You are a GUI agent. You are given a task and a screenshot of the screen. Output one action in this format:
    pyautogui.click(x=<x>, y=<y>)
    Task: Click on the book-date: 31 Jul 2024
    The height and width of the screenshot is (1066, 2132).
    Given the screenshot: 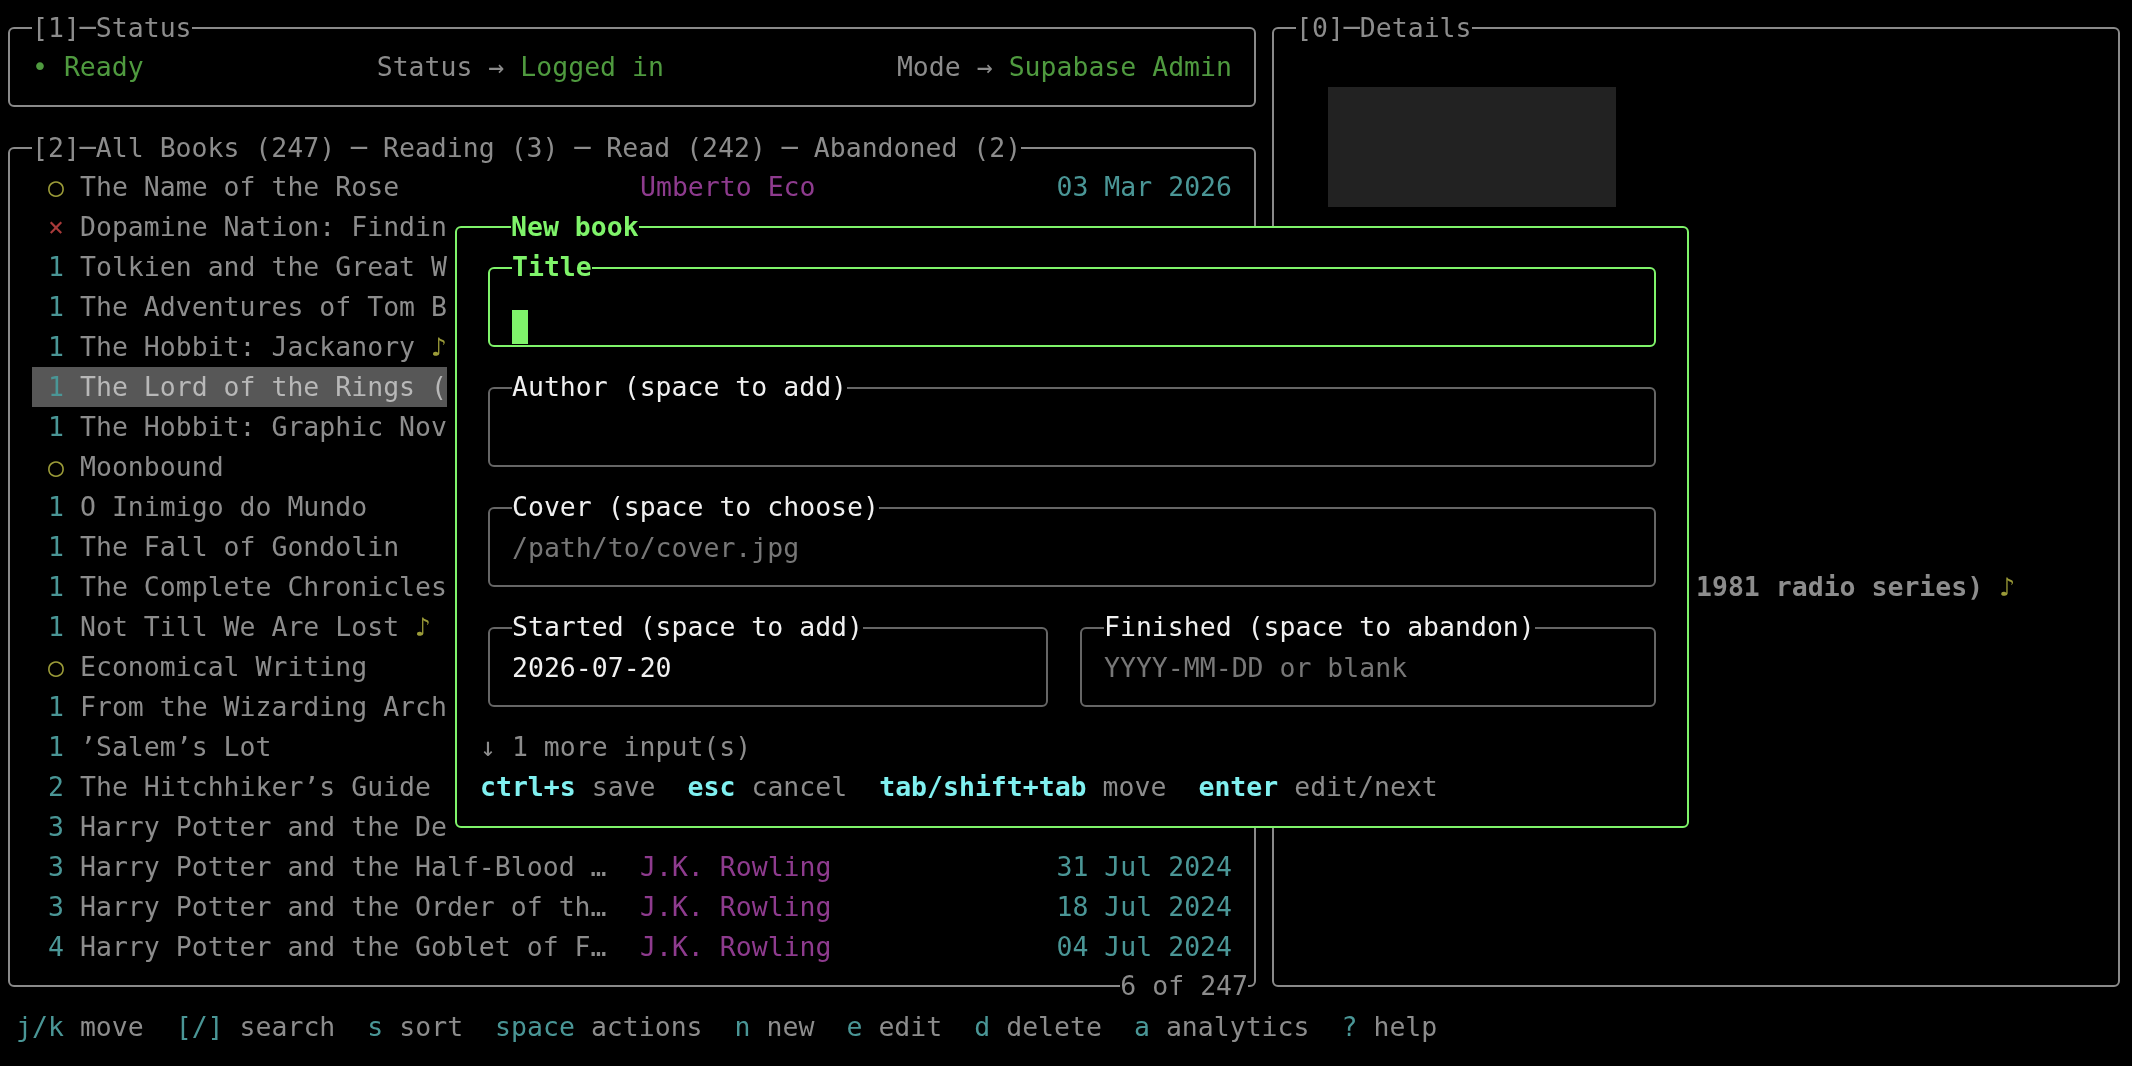 What is the action you would take?
    pyautogui.click(x=1144, y=867)
    